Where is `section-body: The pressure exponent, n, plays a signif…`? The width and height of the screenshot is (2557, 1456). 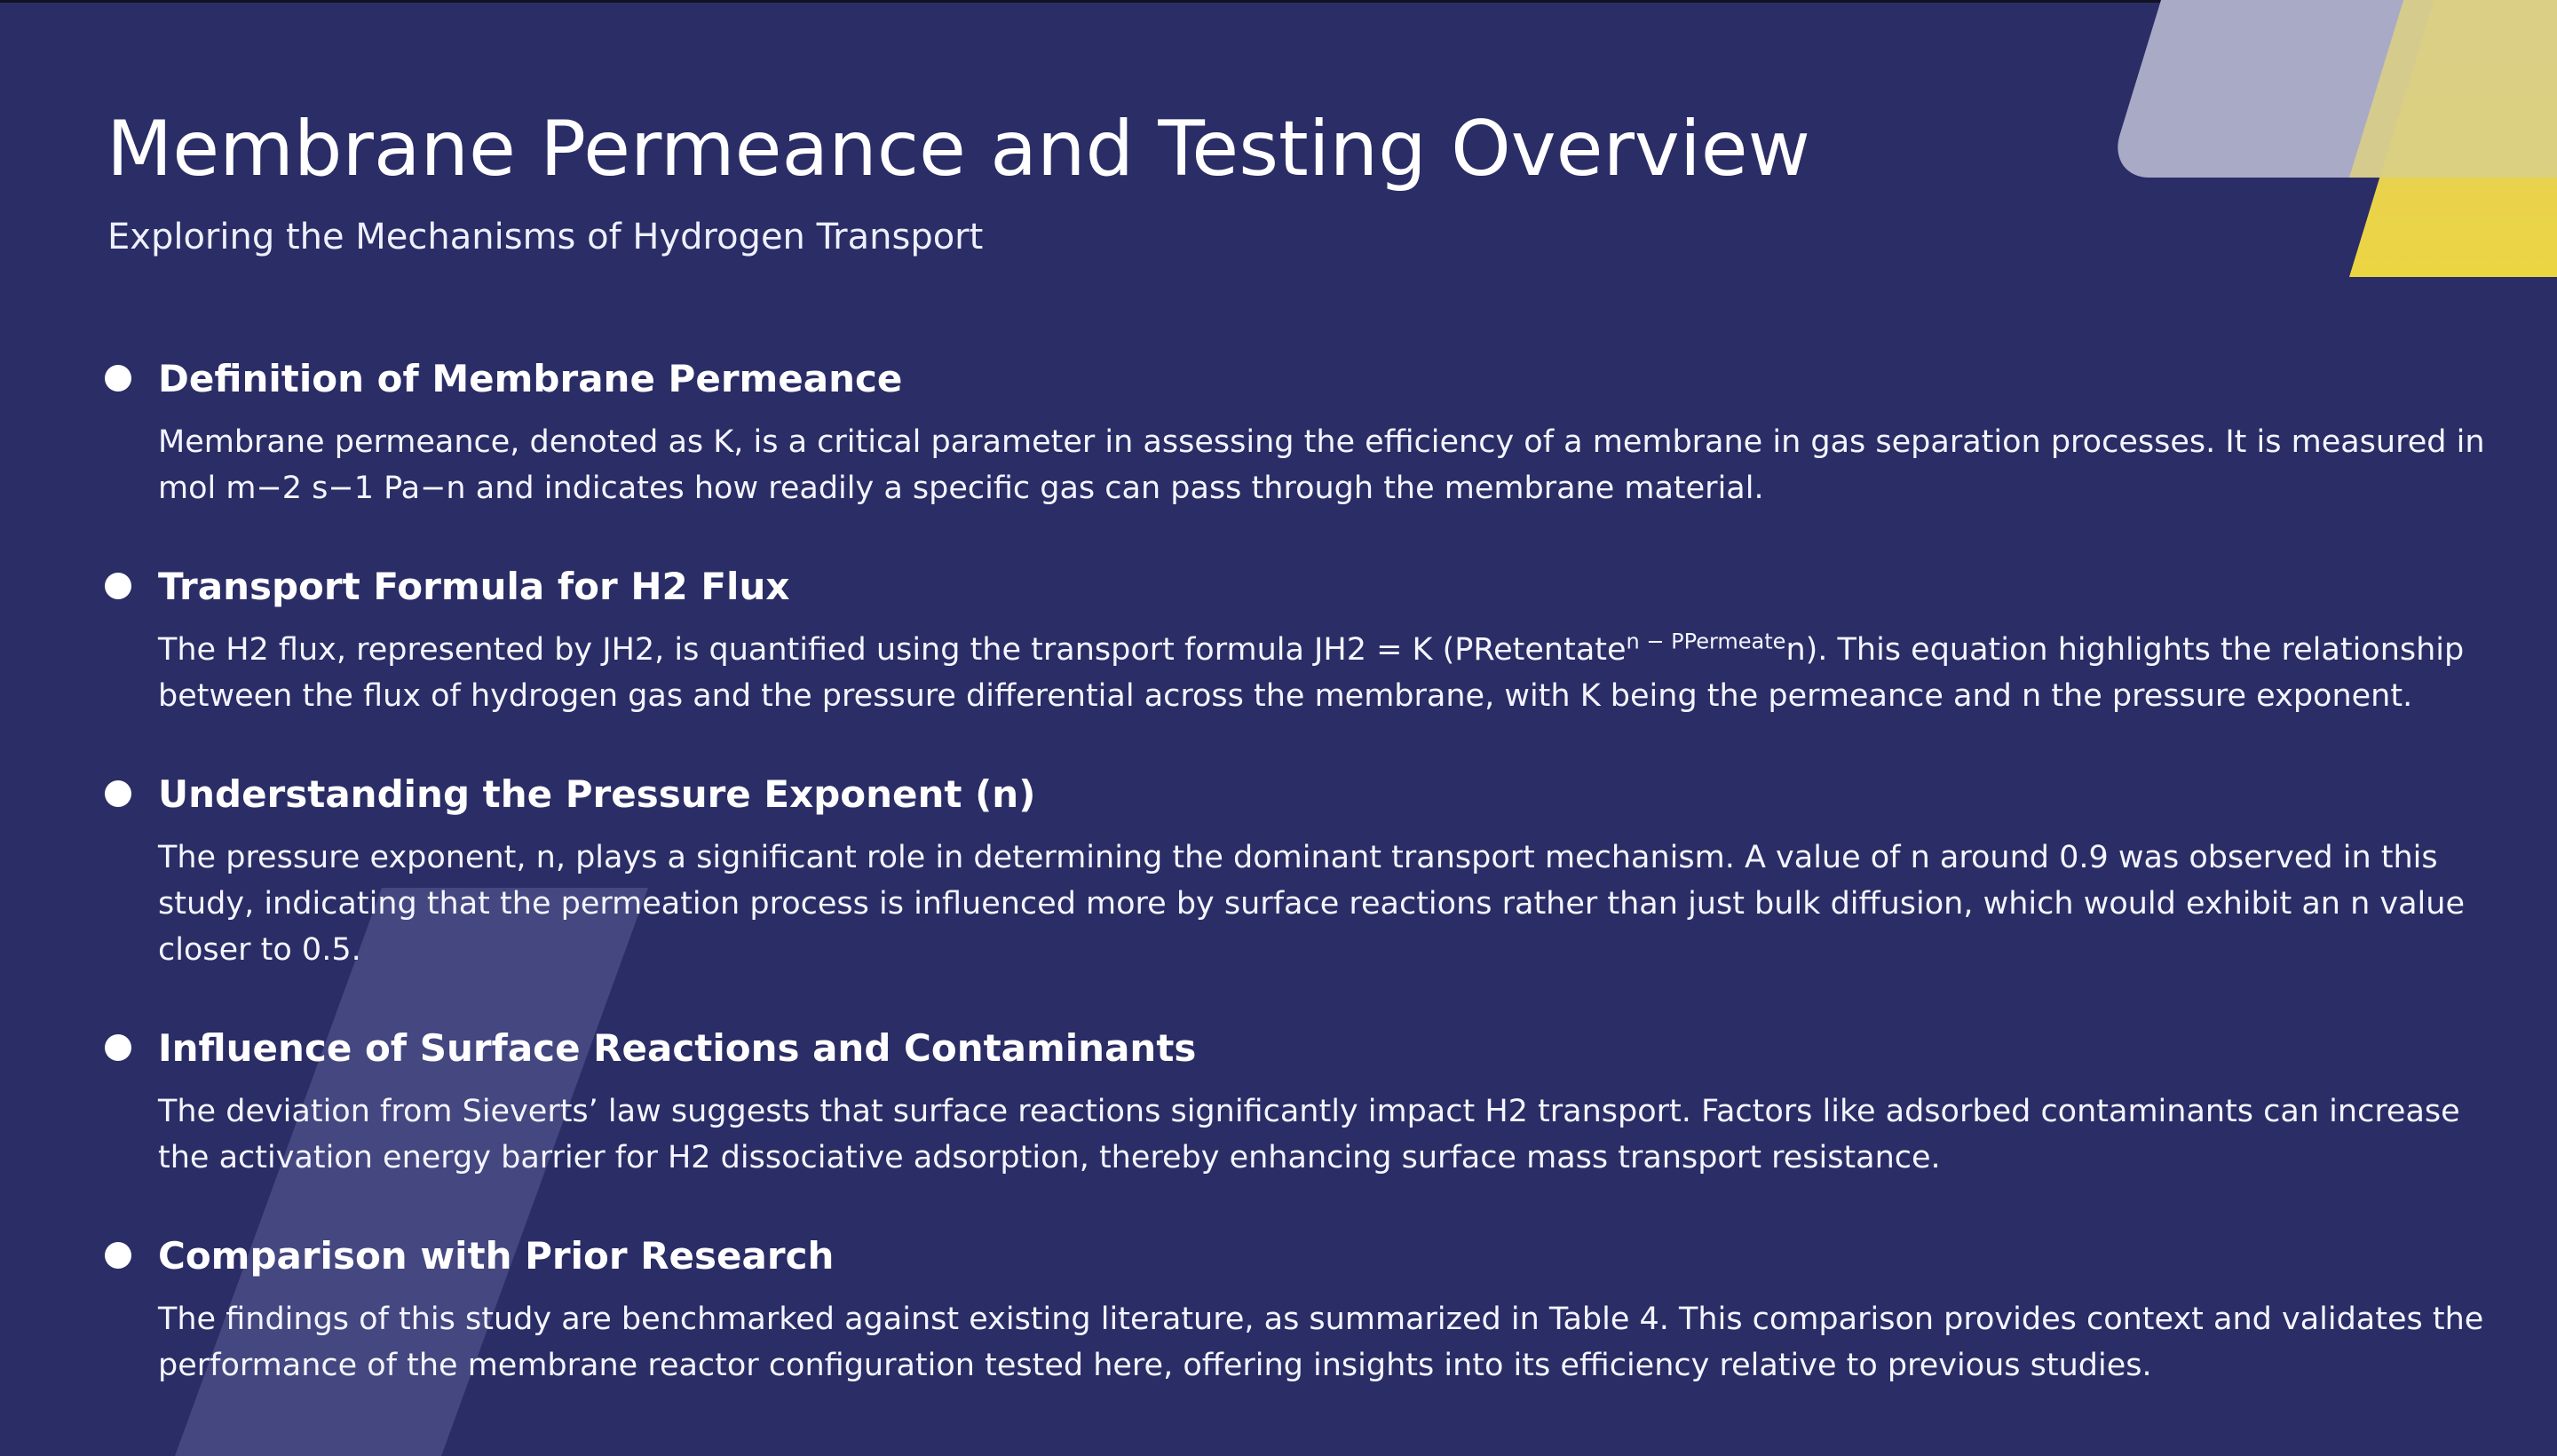
section-body: The pressure exponent, n, plays a signif… is located at coordinates (1311, 904).